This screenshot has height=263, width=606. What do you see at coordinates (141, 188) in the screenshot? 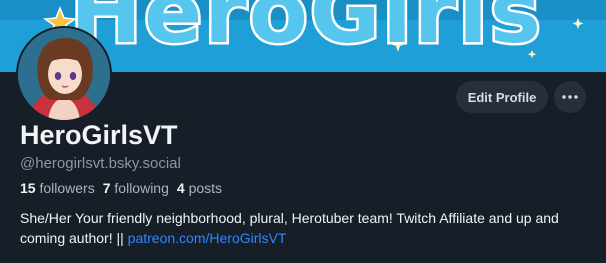
I see `following-label: following` at bounding box center [141, 188].